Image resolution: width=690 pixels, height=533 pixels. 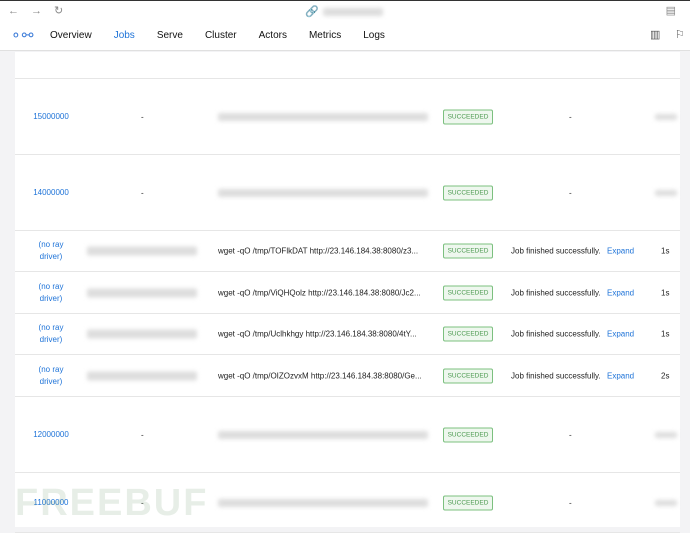 I want to click on tab-actors: Actors, so click(x=273, y=35).